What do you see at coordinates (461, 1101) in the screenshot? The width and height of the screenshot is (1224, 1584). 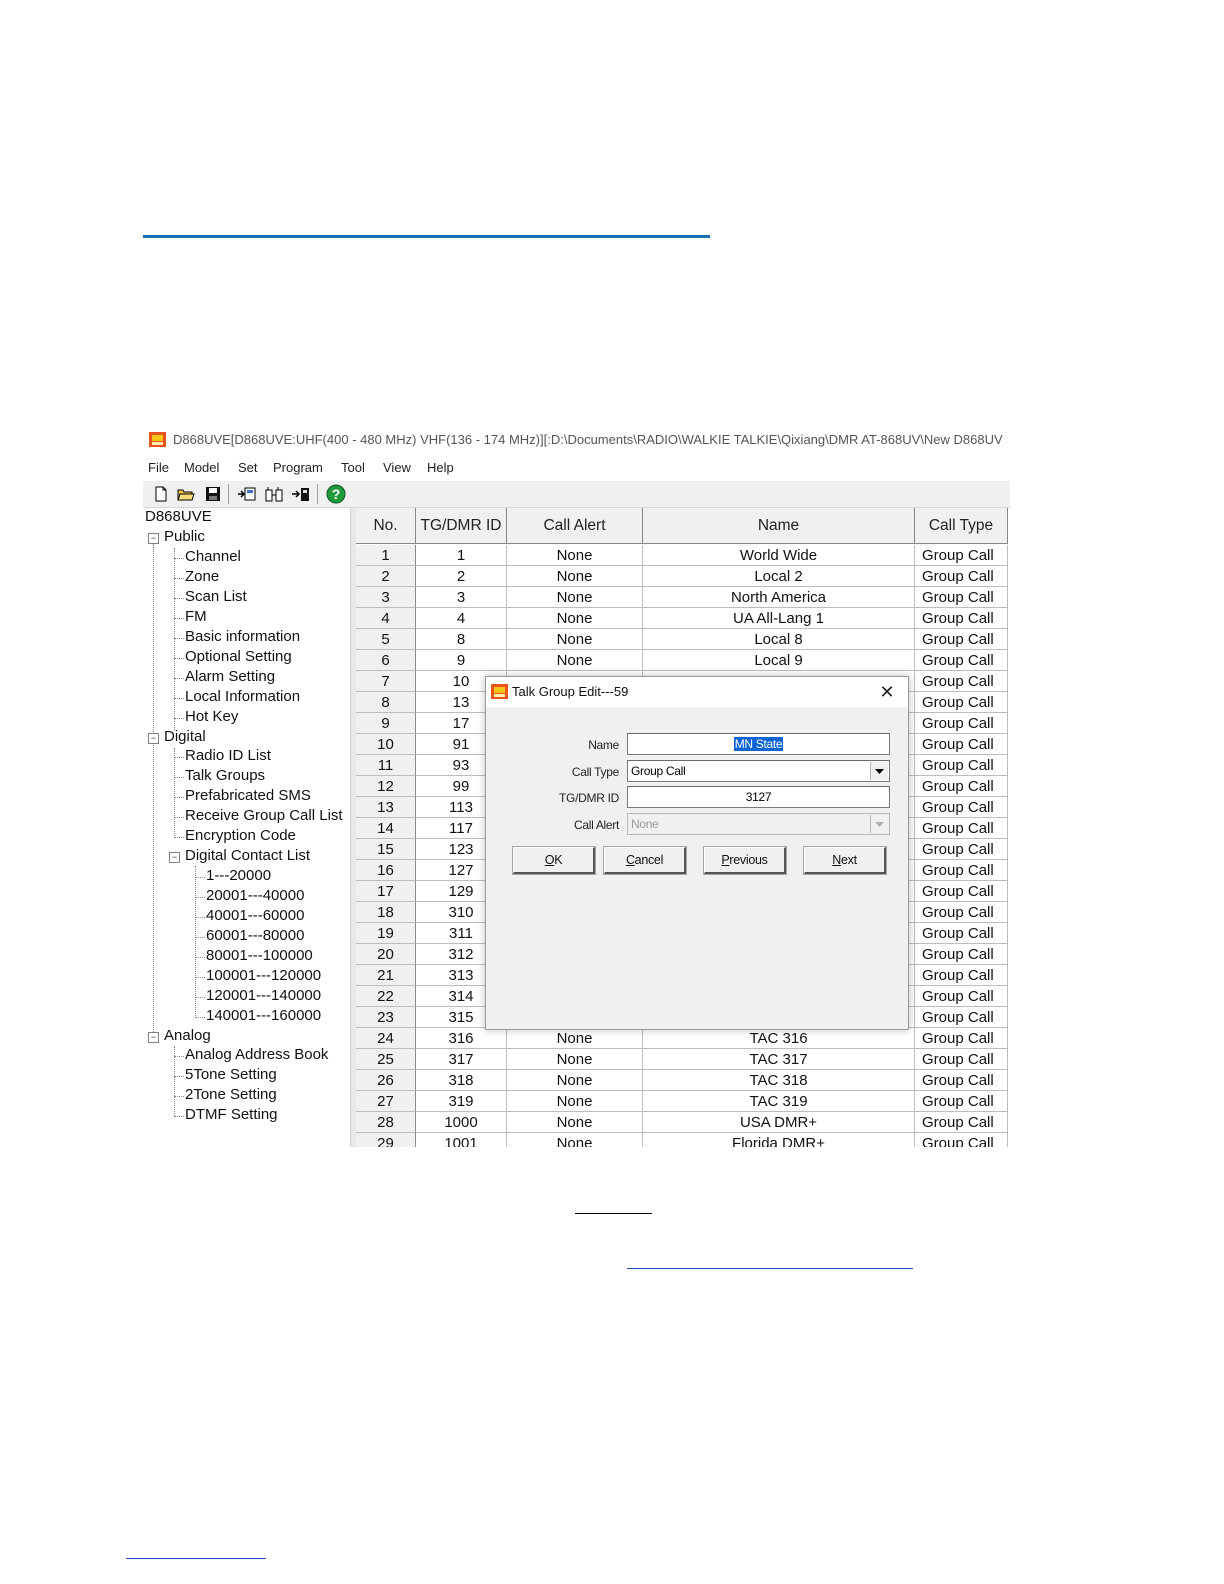 I see `cell-tg-dmr-id: 319` at bounding box center [461, 1101].